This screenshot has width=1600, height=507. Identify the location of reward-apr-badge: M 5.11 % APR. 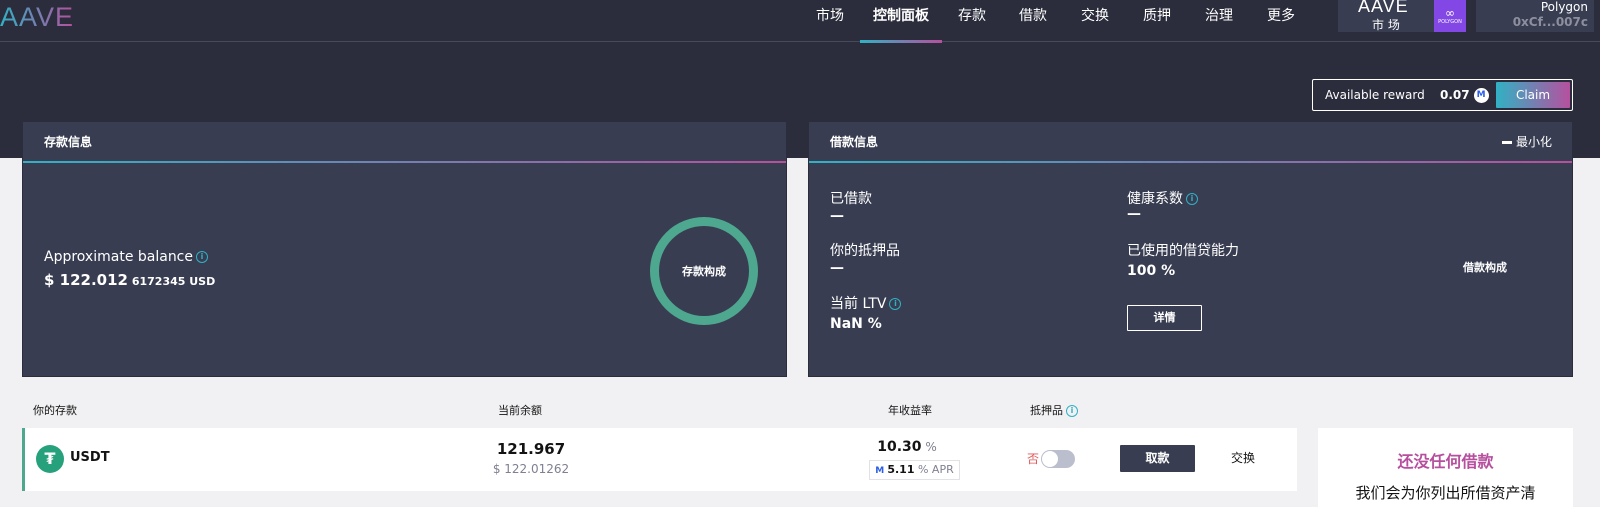
(914, 470).